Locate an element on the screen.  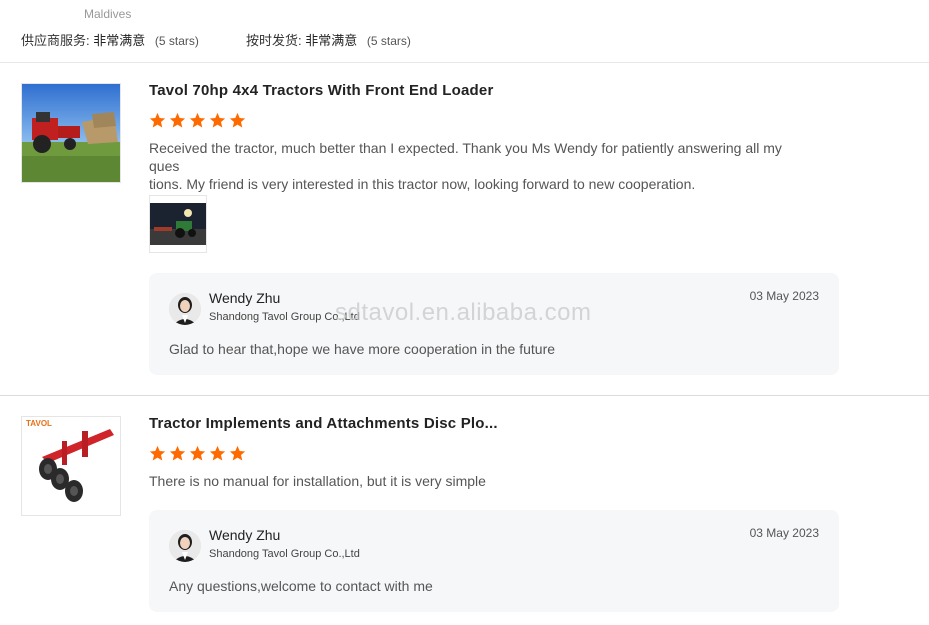
supplier-service-label: 供应商服务: is located at coordinates (55, 40).